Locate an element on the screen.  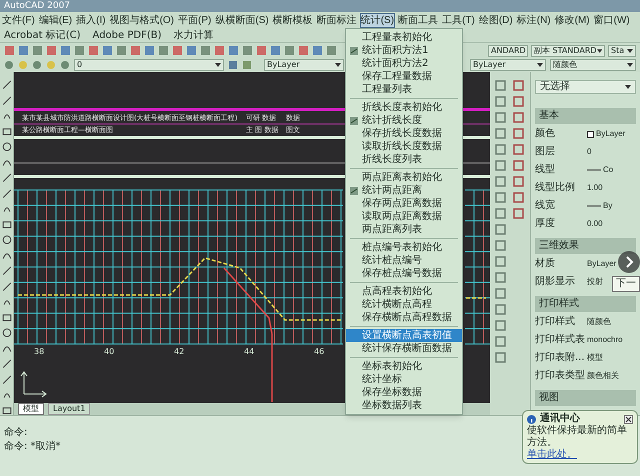
menu-item: 设置横断点高表初值 is located at coordinates (404, 335).